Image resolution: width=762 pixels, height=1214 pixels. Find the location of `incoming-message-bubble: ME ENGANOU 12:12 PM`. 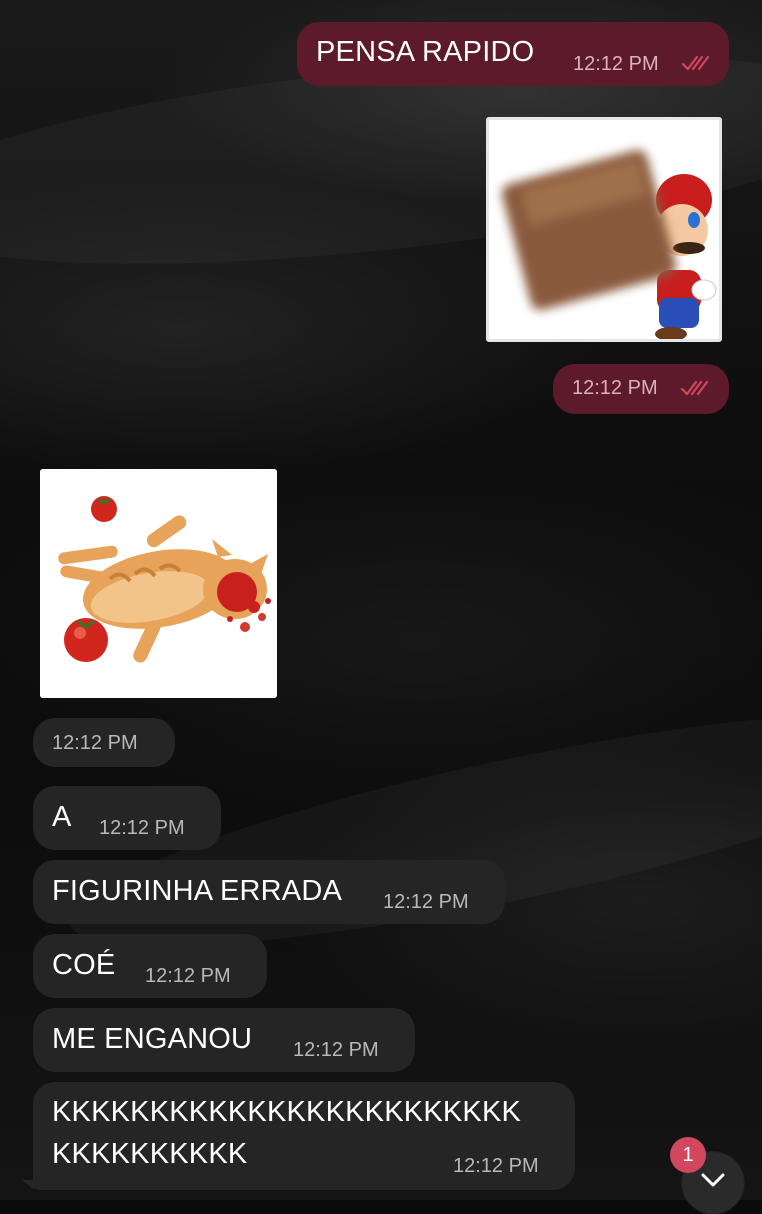

incoming-message-bubble: ME ENGANOU 12:12 PM is located at coordinates (224, 1040).